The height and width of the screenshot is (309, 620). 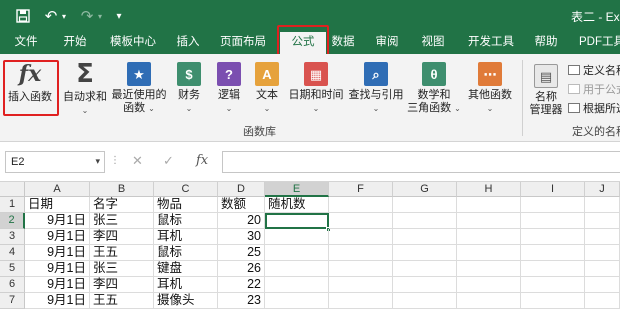 What do you see at coordinates (361, 285) in the screenshot?
I see `cell-f6` at bounding box center [361, 285].